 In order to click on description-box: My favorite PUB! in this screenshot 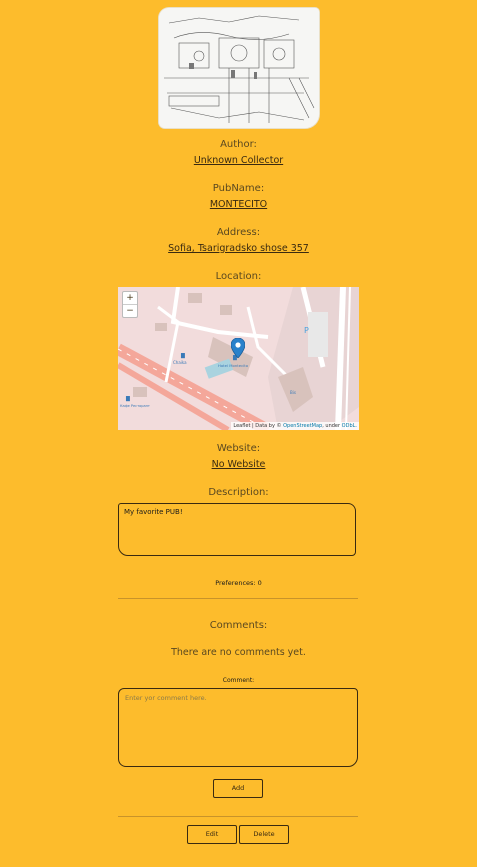, I will do `click(237, 529)`.